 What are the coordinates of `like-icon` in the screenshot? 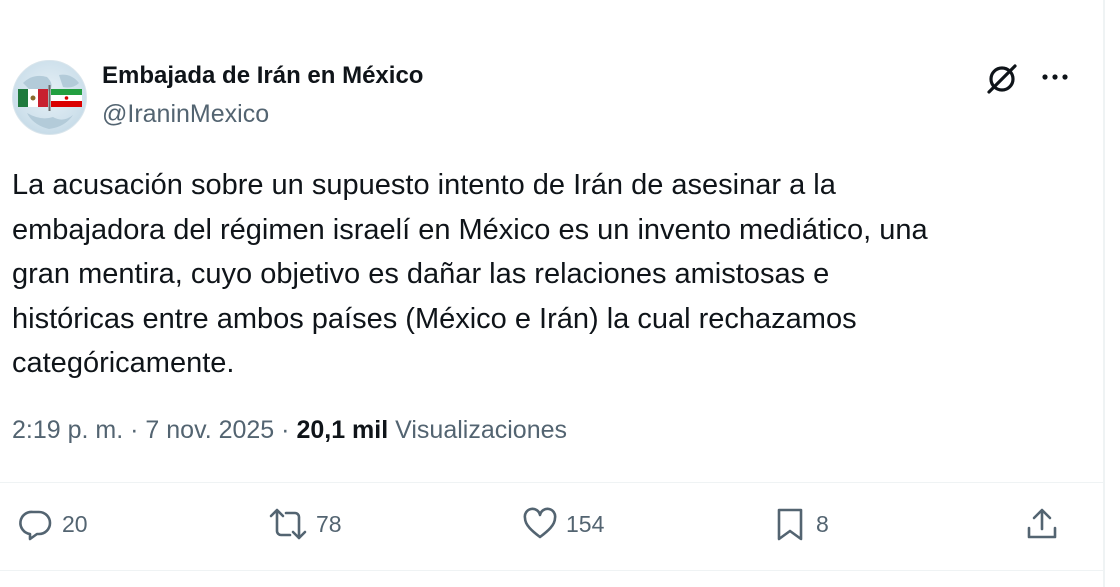 It's located at (540, 523).